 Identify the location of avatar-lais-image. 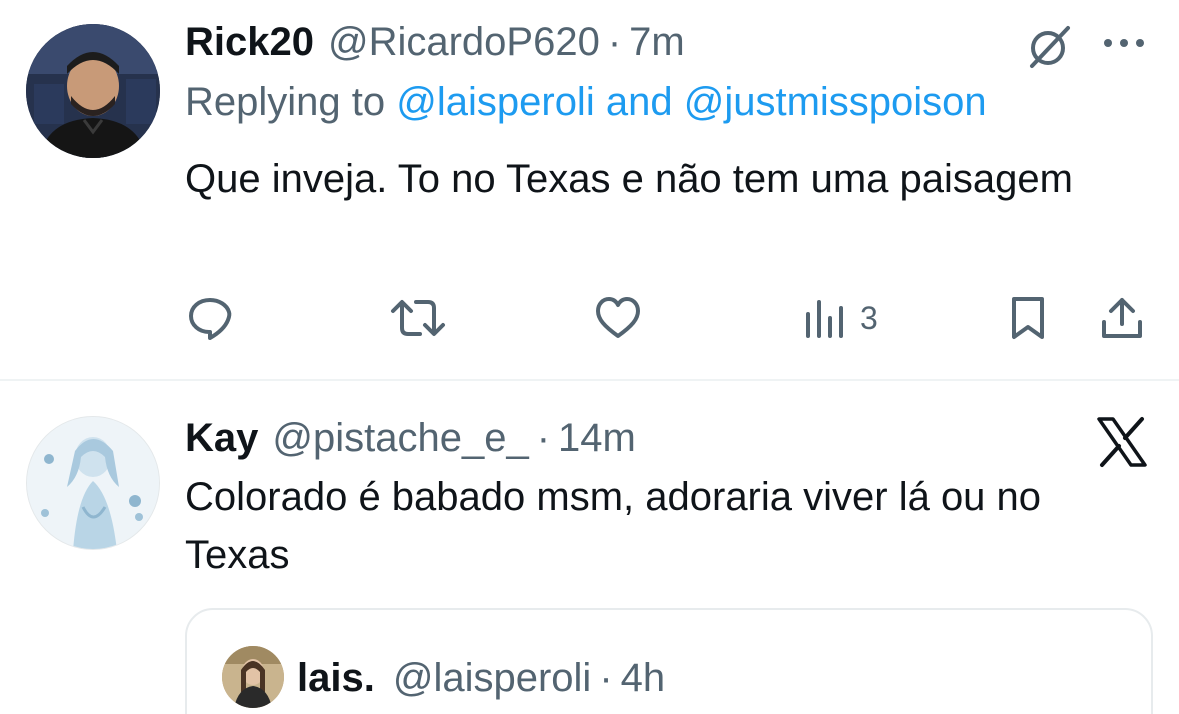
(253, 677).